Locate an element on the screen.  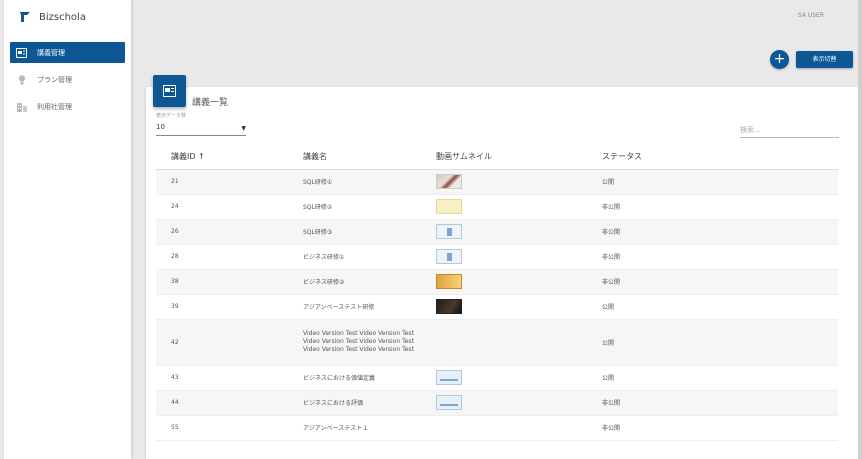
lecture-id-cell: 21 is located at coordinates (222, 182).